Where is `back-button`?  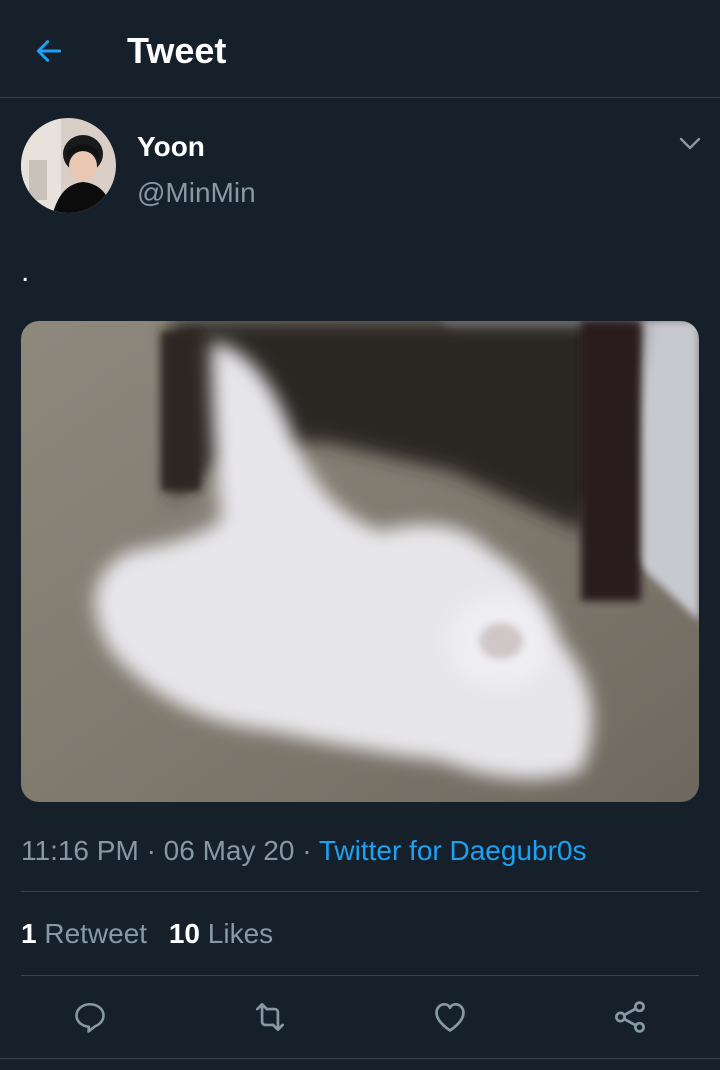
back-button is located at coordinates (49, 51).